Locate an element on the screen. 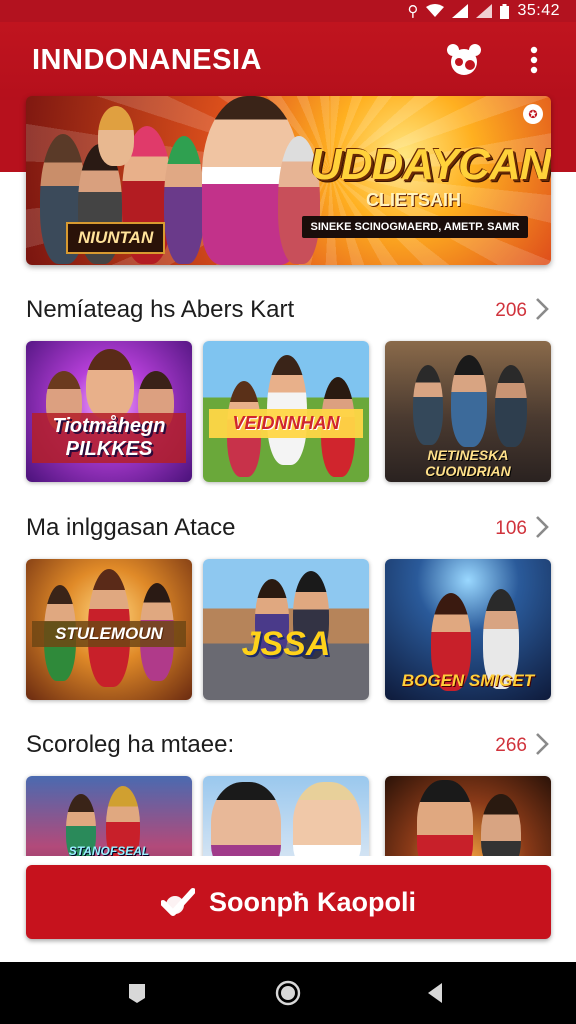 This screenshot has height=1024, width=576. back-icon is located at coordinates (435, 993).